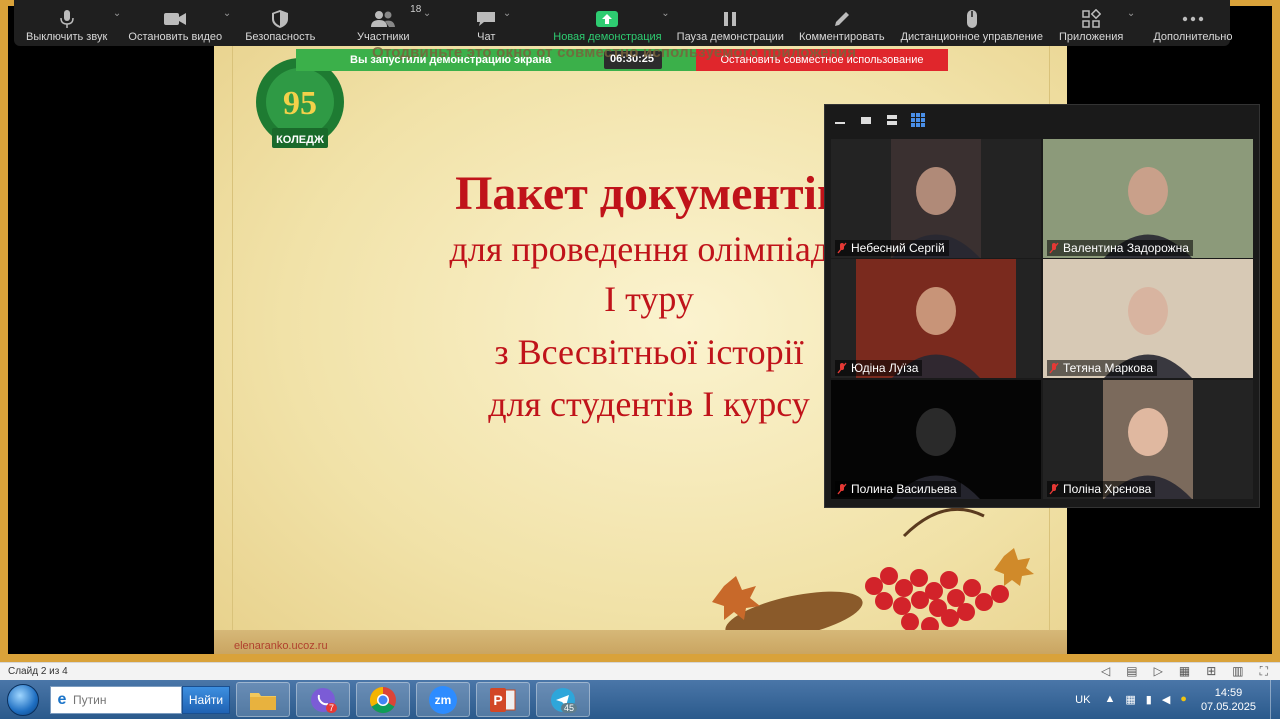 The height and width of the screenshot is (719, 1280). I want to click on share-options-icon: ⌄, so click(665, 13).